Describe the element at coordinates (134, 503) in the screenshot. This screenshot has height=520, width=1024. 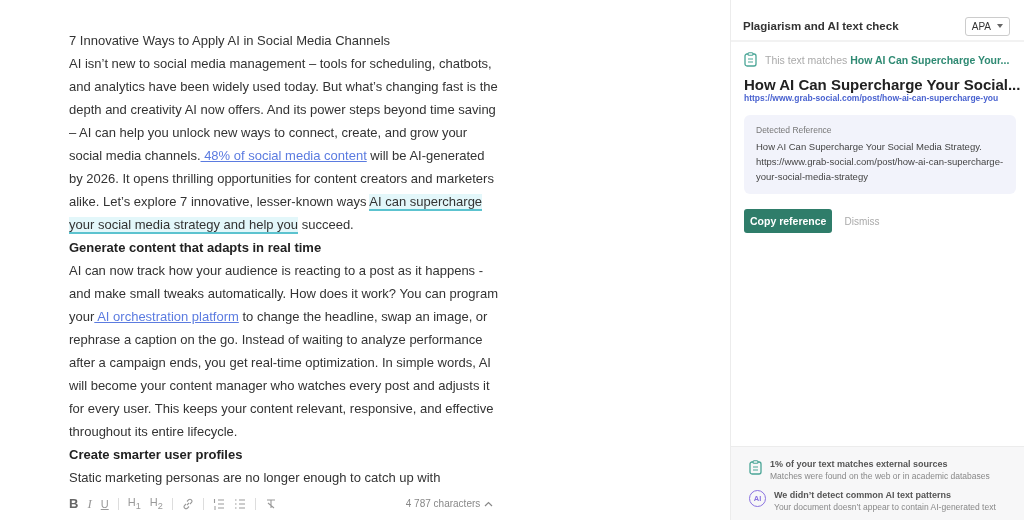
I see `format-button: H$_{1}$` at that location.